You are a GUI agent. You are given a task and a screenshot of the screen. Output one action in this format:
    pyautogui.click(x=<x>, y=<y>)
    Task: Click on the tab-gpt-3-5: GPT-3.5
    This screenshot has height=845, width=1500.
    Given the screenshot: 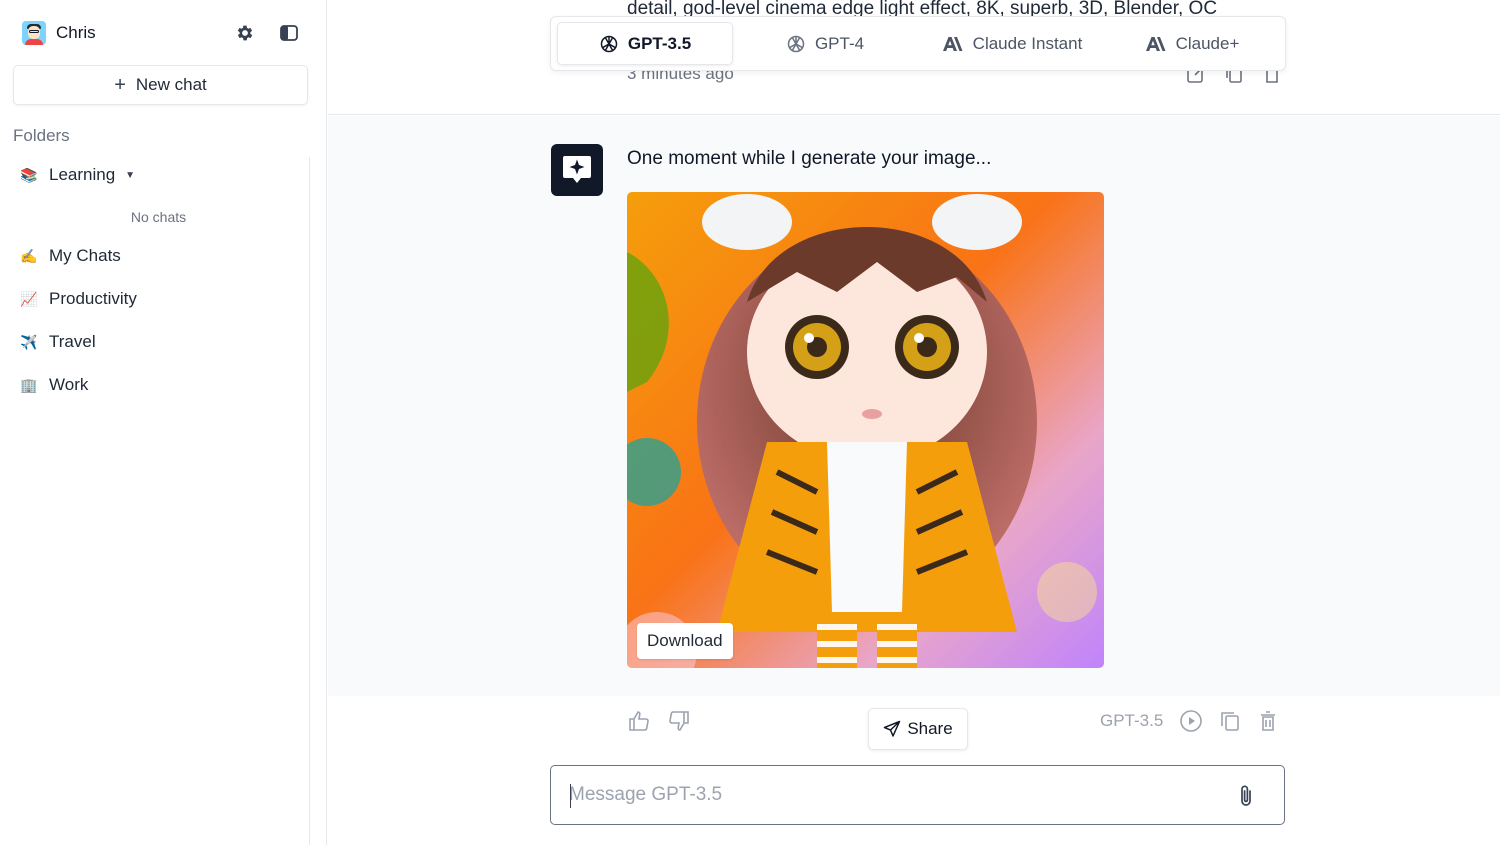 What is the action you would take?
    pyautogui.click(x=645, y=43)
    